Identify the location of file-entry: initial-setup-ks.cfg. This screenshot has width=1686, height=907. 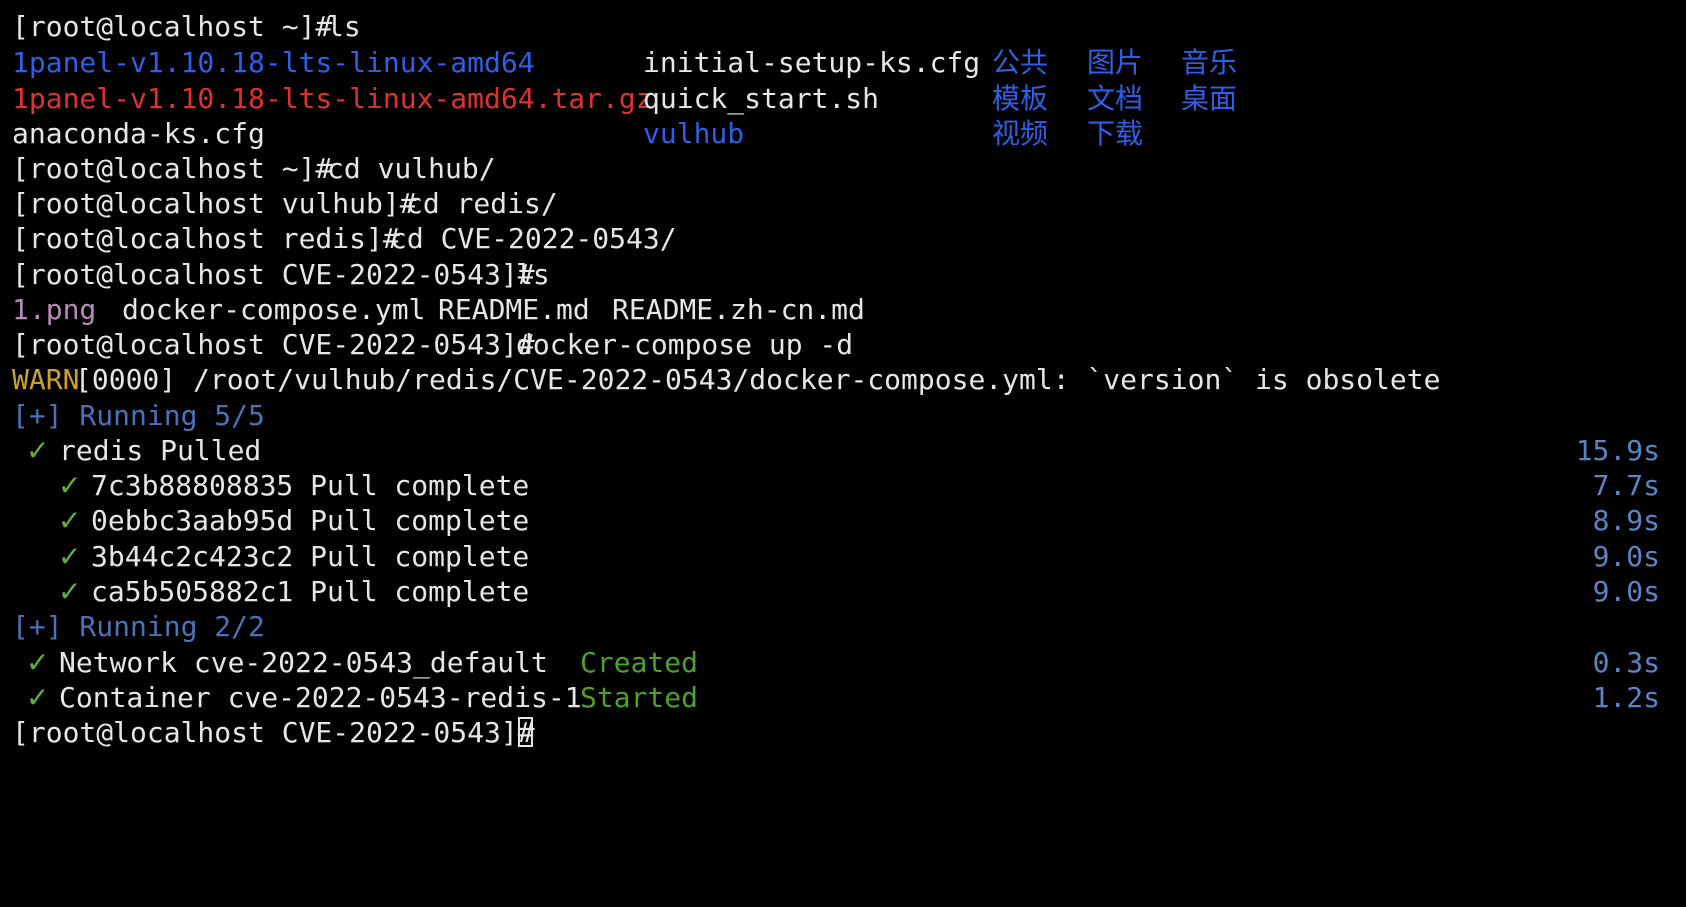
(812, 62).